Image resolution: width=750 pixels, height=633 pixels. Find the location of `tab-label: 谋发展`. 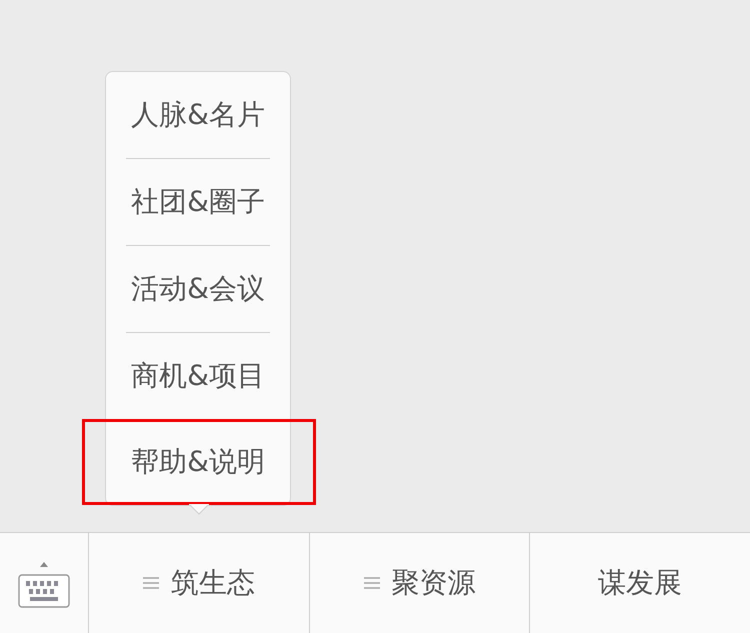

tab-label: 谋发展 is located at coordinates (640, 583).